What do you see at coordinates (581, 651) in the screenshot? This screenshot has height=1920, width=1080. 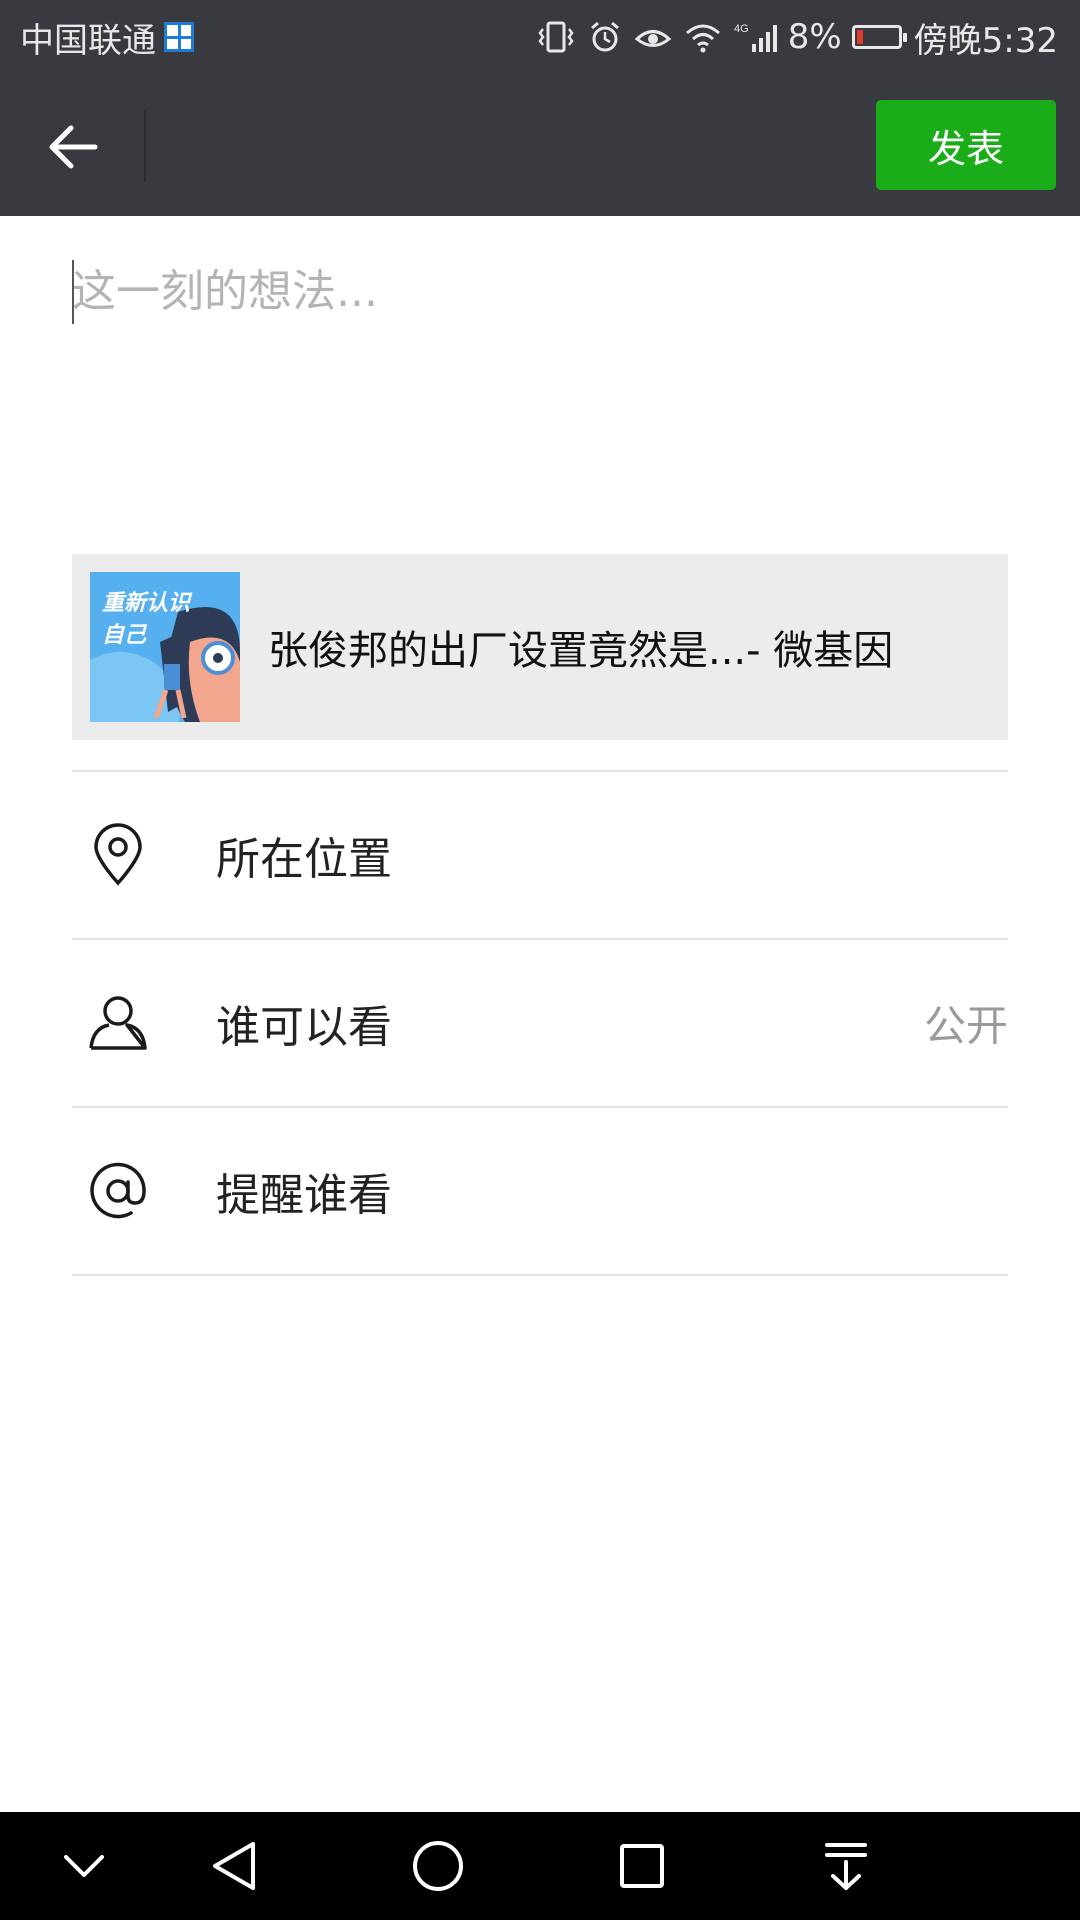 I see `shared-link-title: 张俊邦的出厂设置竟然是...- 微基因` at bounding box center [581, 651].